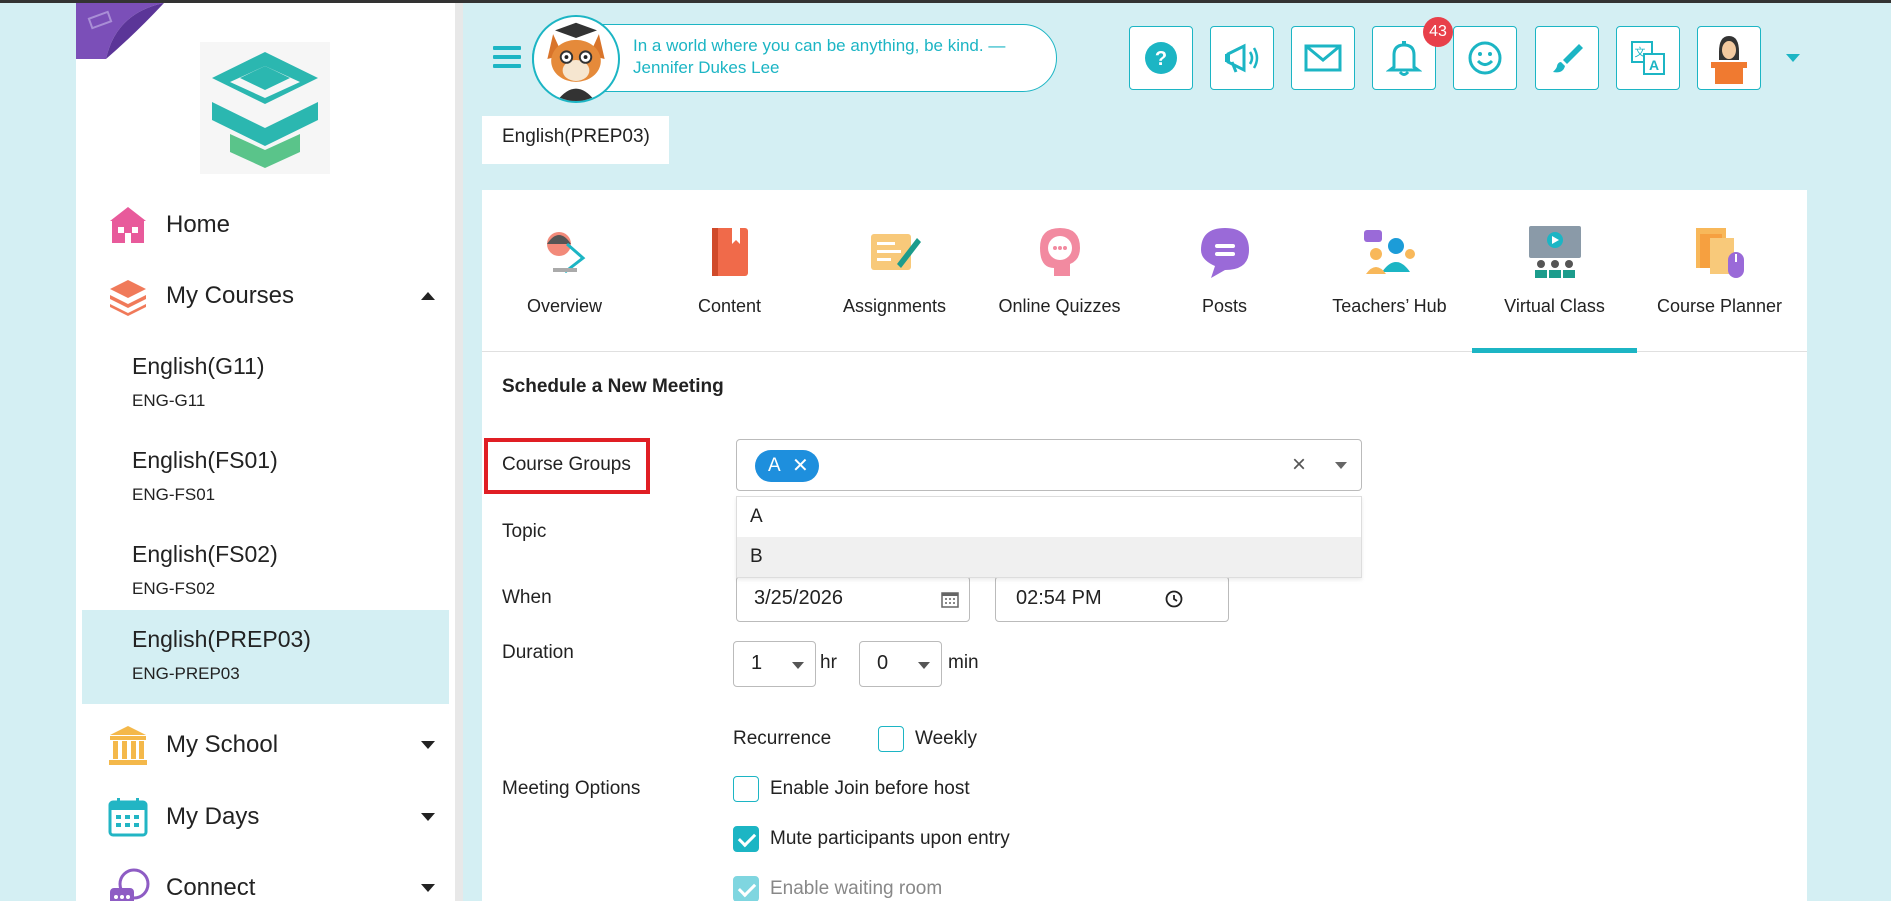 The height and width of the screenshot is (901, 1891). I want to click on notification-count-badge: 43, so click(1438, 32).